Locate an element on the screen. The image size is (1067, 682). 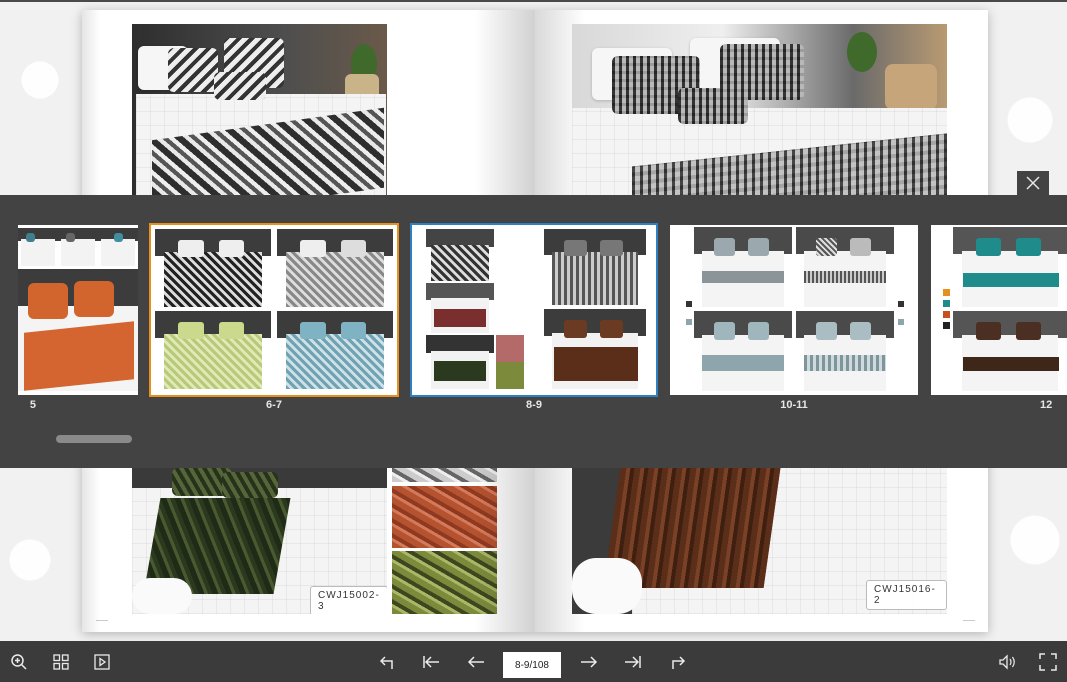
next-page-button is located at coordinates (589, 662).